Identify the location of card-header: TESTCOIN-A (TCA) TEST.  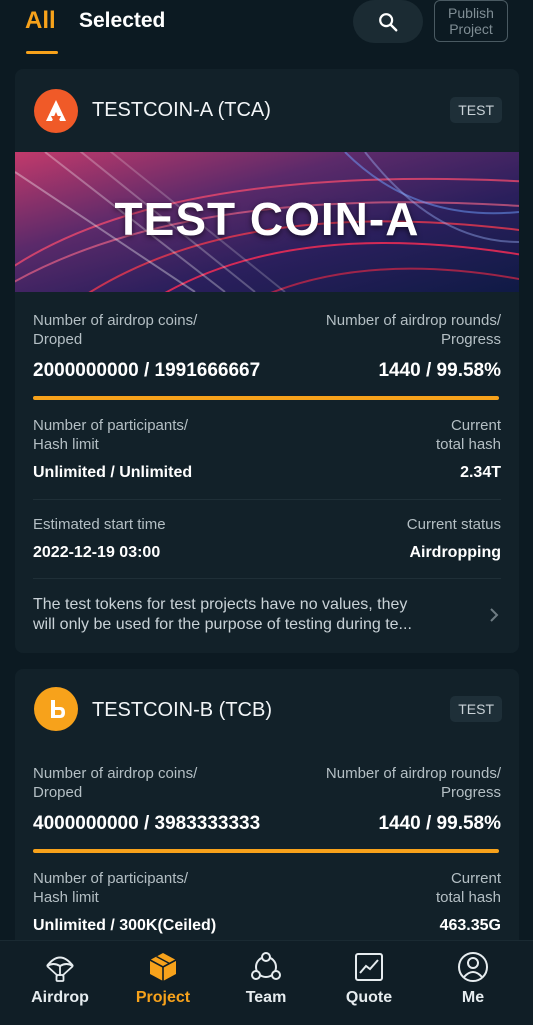
(267, 110).